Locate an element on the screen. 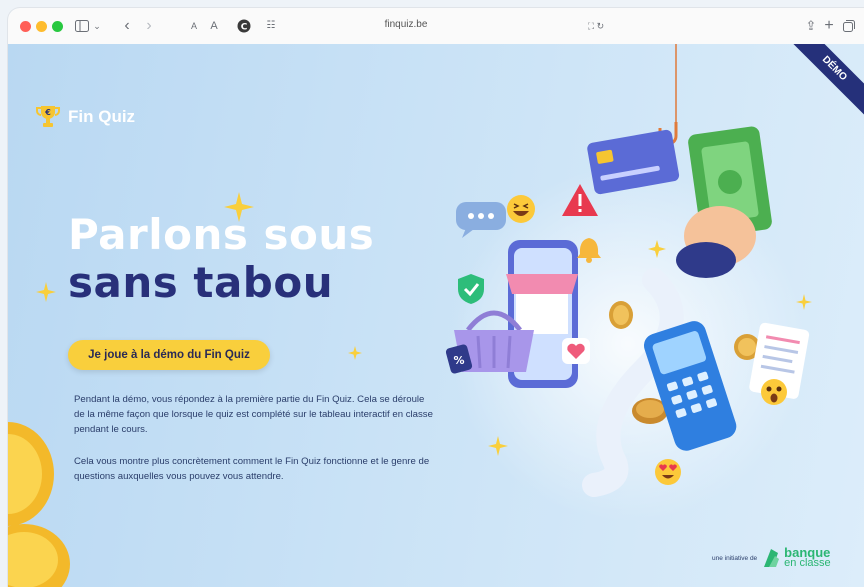  shocked-emoji-icon is located at coordinates (774, 392).